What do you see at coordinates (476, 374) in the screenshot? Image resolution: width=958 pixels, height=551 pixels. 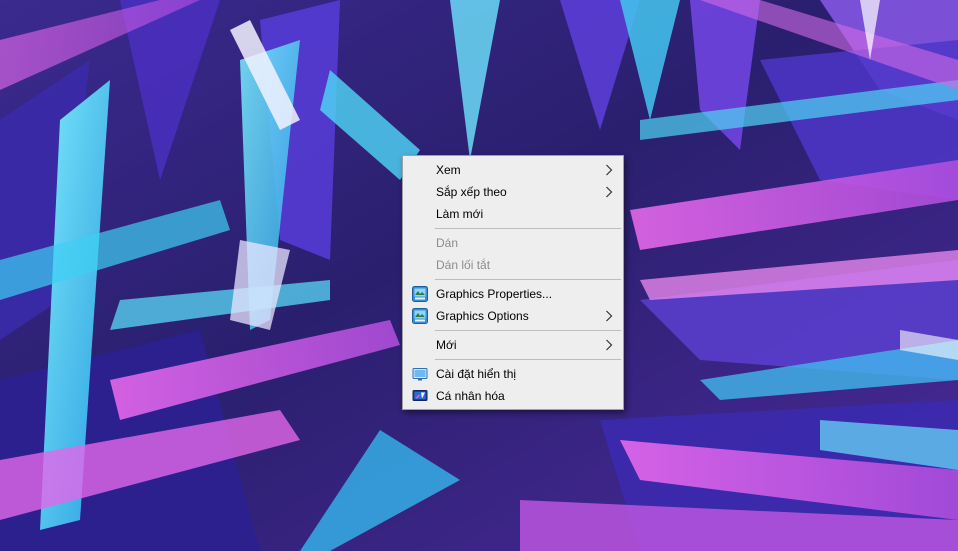 I see `menu-item-display-settings-label: Cài đặt hiển thị` at bounding box center [476, 374].